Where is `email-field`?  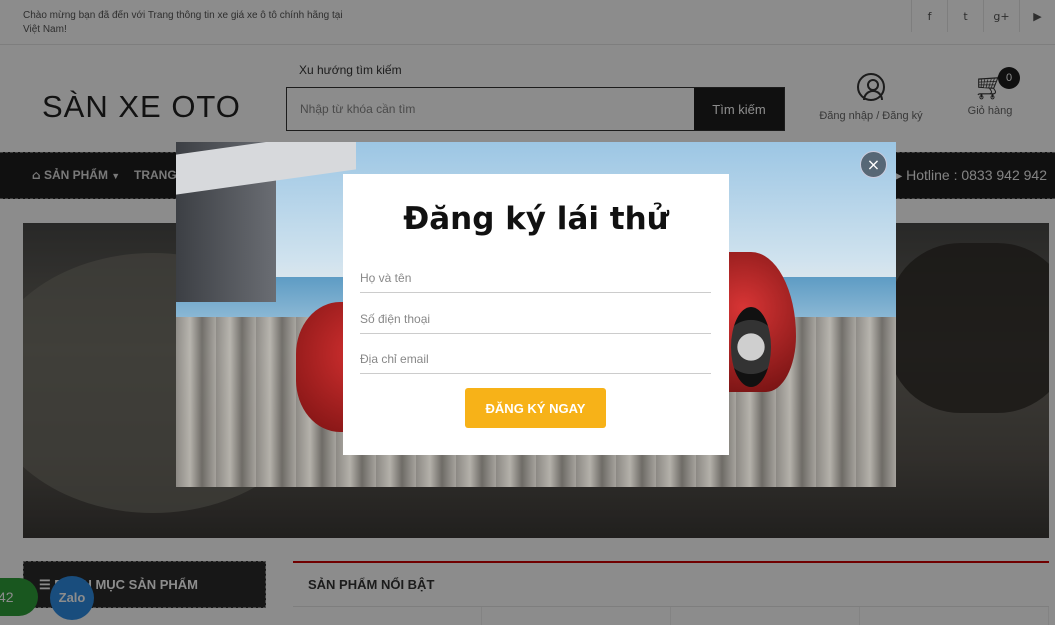
email-field is located at coordinates (535, 359).